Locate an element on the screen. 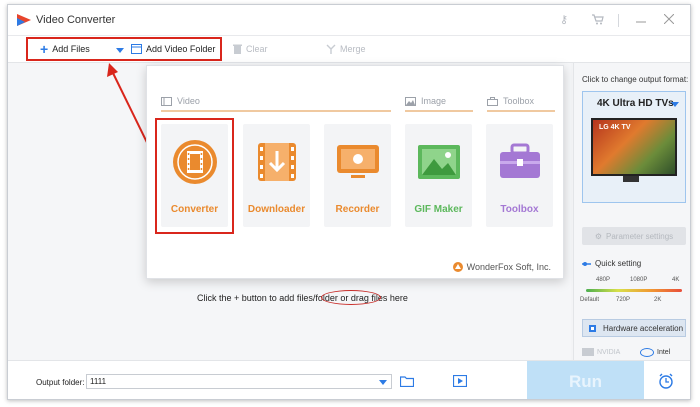 This screenshot has width=700, height=407. category-video: Video is located at coordinates (180, 101).